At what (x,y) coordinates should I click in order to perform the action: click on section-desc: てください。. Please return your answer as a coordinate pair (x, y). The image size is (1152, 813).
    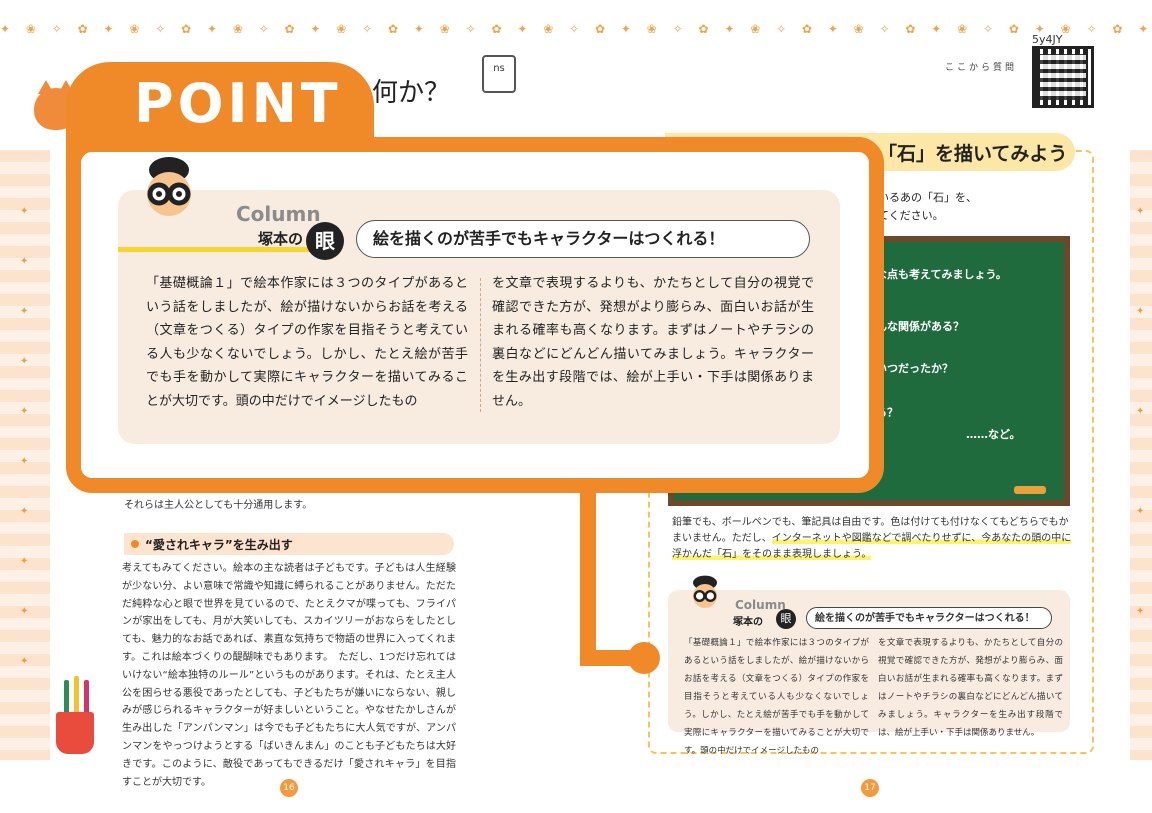
    Looking at the image, I should click on (911, 215).